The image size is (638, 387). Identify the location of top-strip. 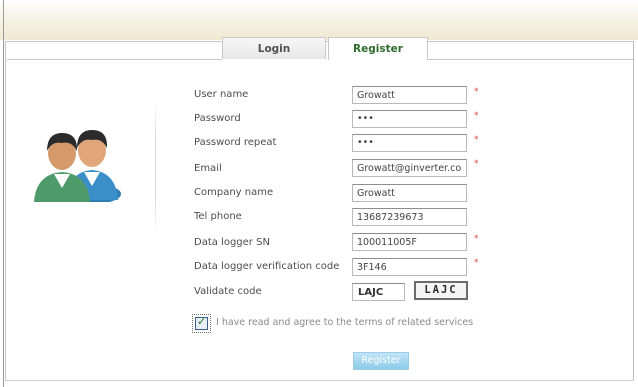
(319, 20).